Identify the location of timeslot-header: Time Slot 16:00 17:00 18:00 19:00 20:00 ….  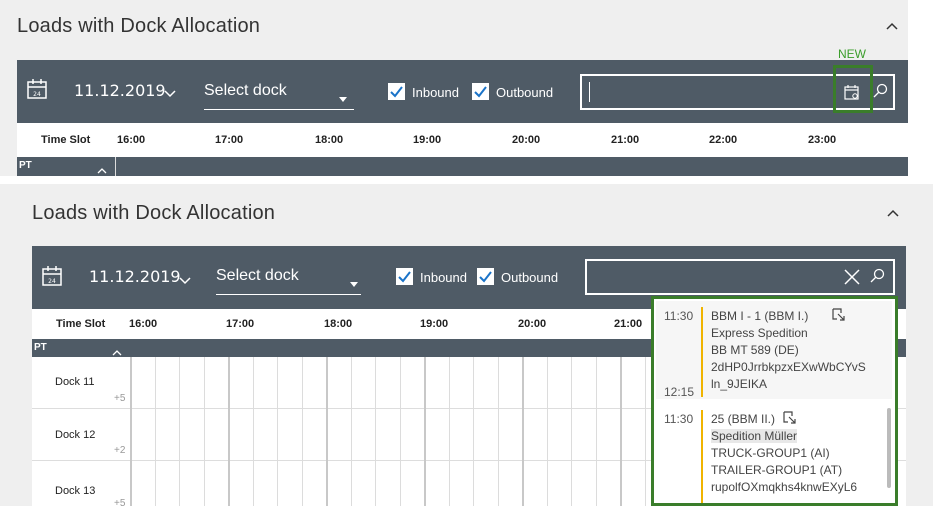
(462, 140).